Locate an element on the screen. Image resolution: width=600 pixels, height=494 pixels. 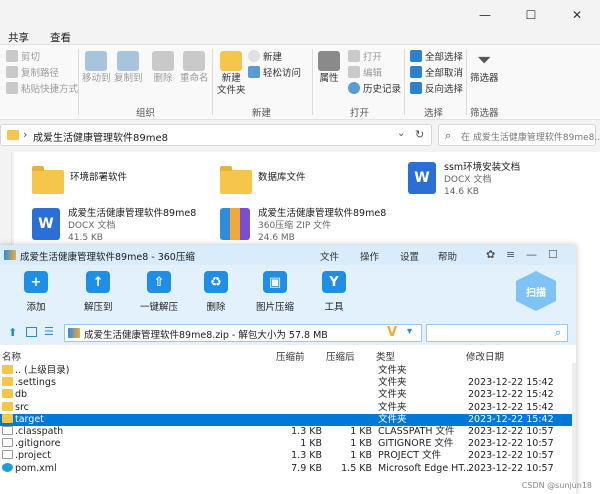
file-item: 成爱生活健康管理软件89me8 360压缩 ZIP 文件 24.6 MB is located at coordinates (303, 226).